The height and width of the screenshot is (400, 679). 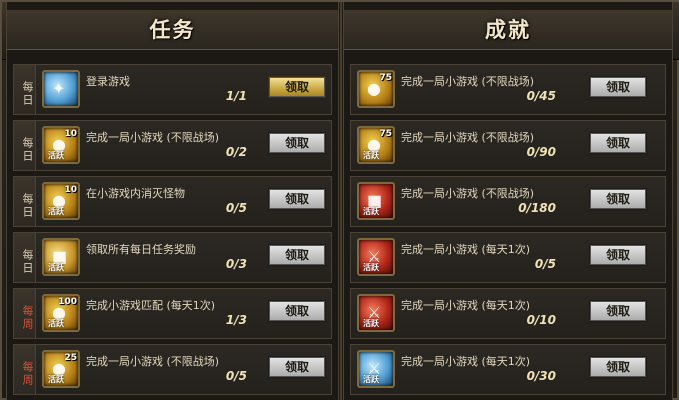 I want to click on gold-coin-icon: ● 75 活跃, so click(x=376, y=145).